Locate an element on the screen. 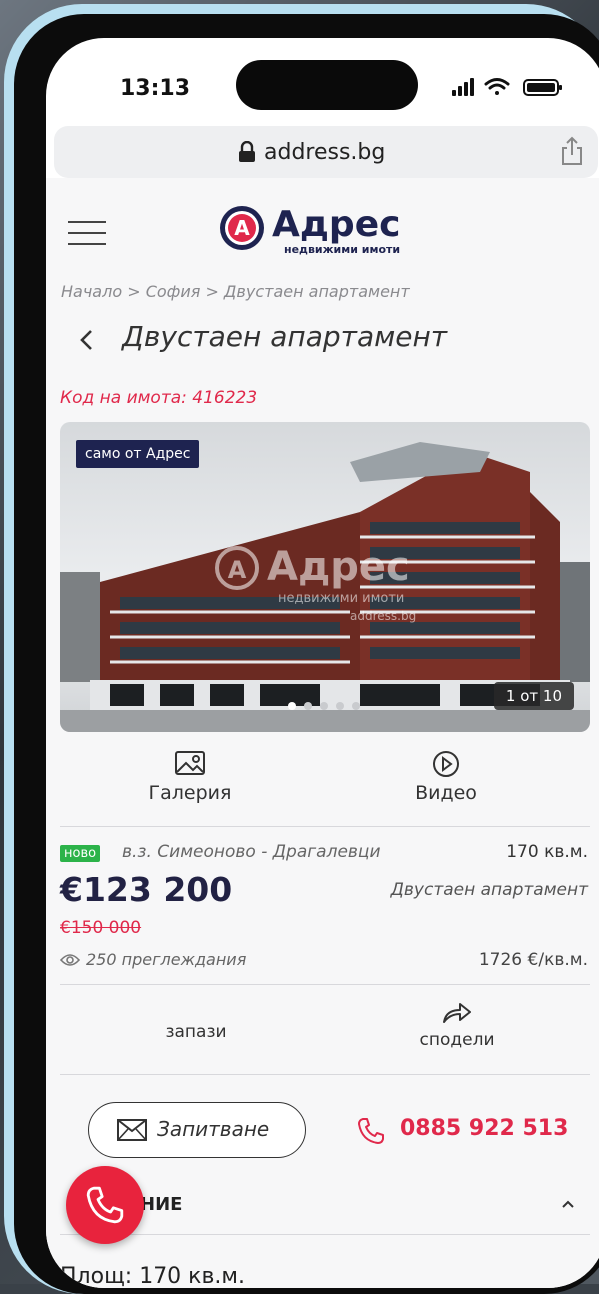  back-chevron-icon is located at coordinates (86, 340).